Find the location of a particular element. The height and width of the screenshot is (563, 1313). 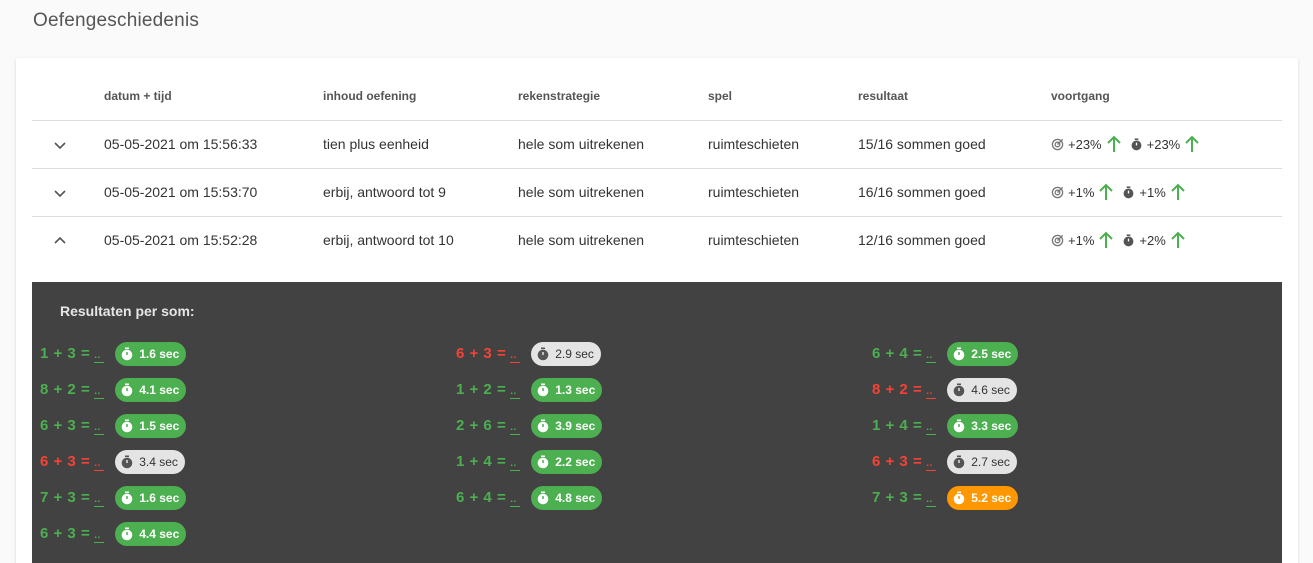

sum-result-item: 1 + 3 =.. 1.6 sec is located at coordinates (113, 354).